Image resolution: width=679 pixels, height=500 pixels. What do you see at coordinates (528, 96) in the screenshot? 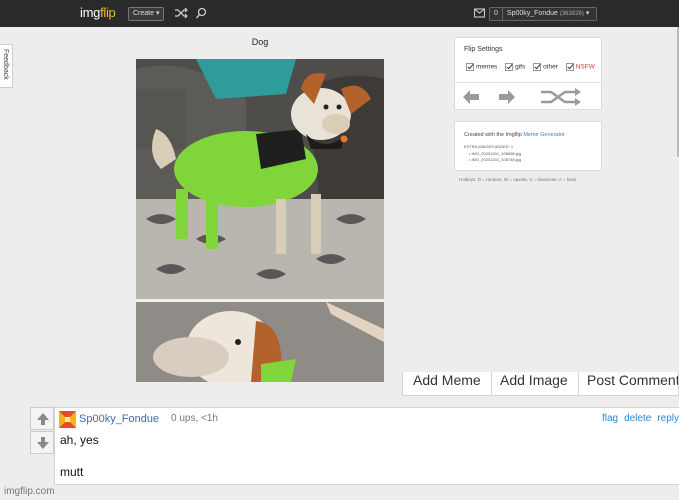
I see `flip-navigation` at bounding box center [528, 96].